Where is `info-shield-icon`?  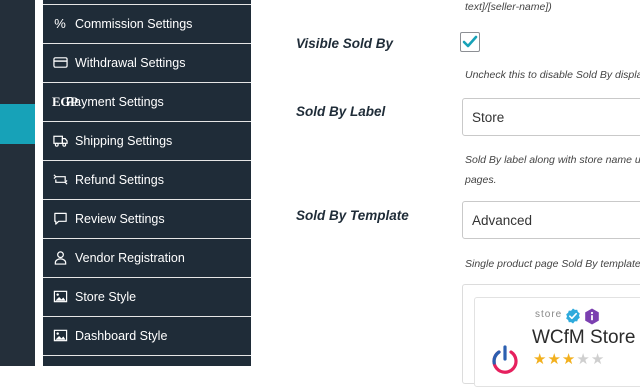
info-shield-icon is located at coordinates (592, 316).